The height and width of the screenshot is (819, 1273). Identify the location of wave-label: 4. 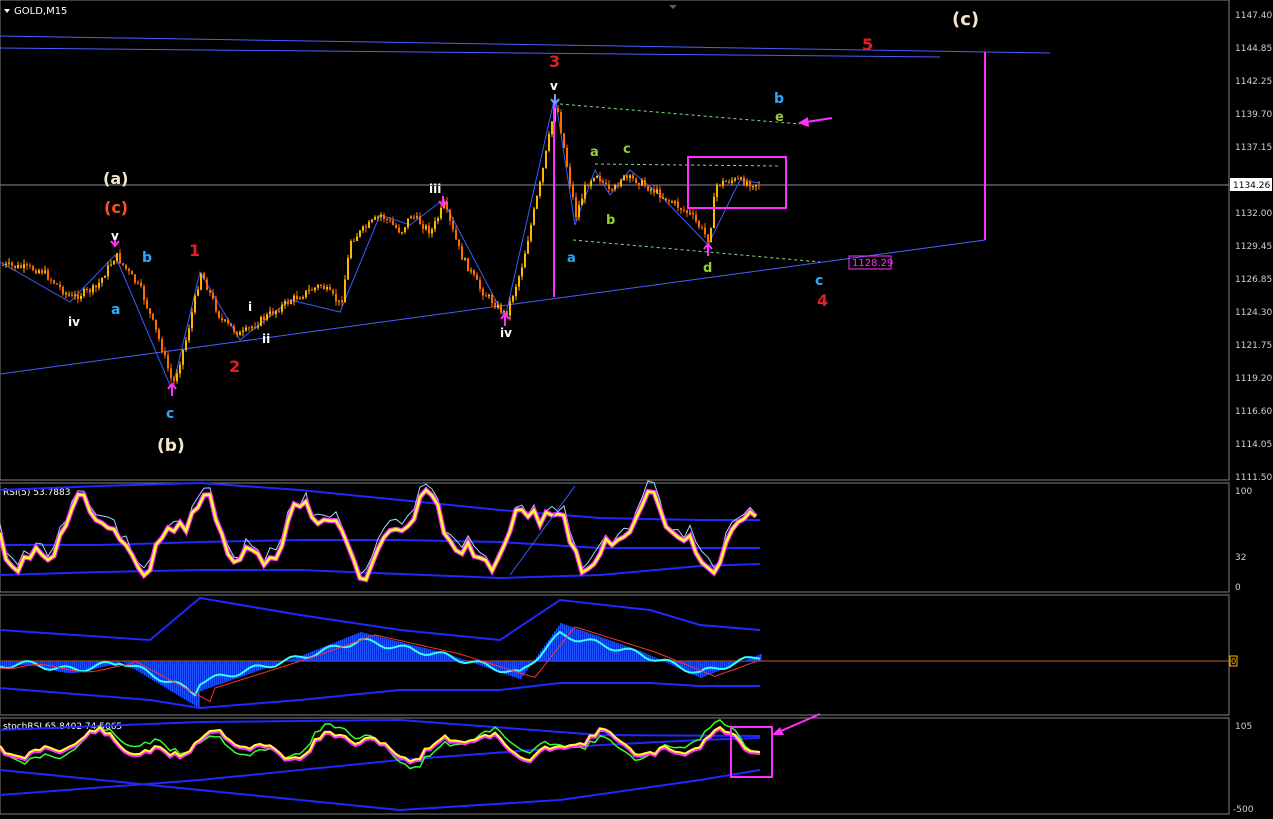
(822, 300).